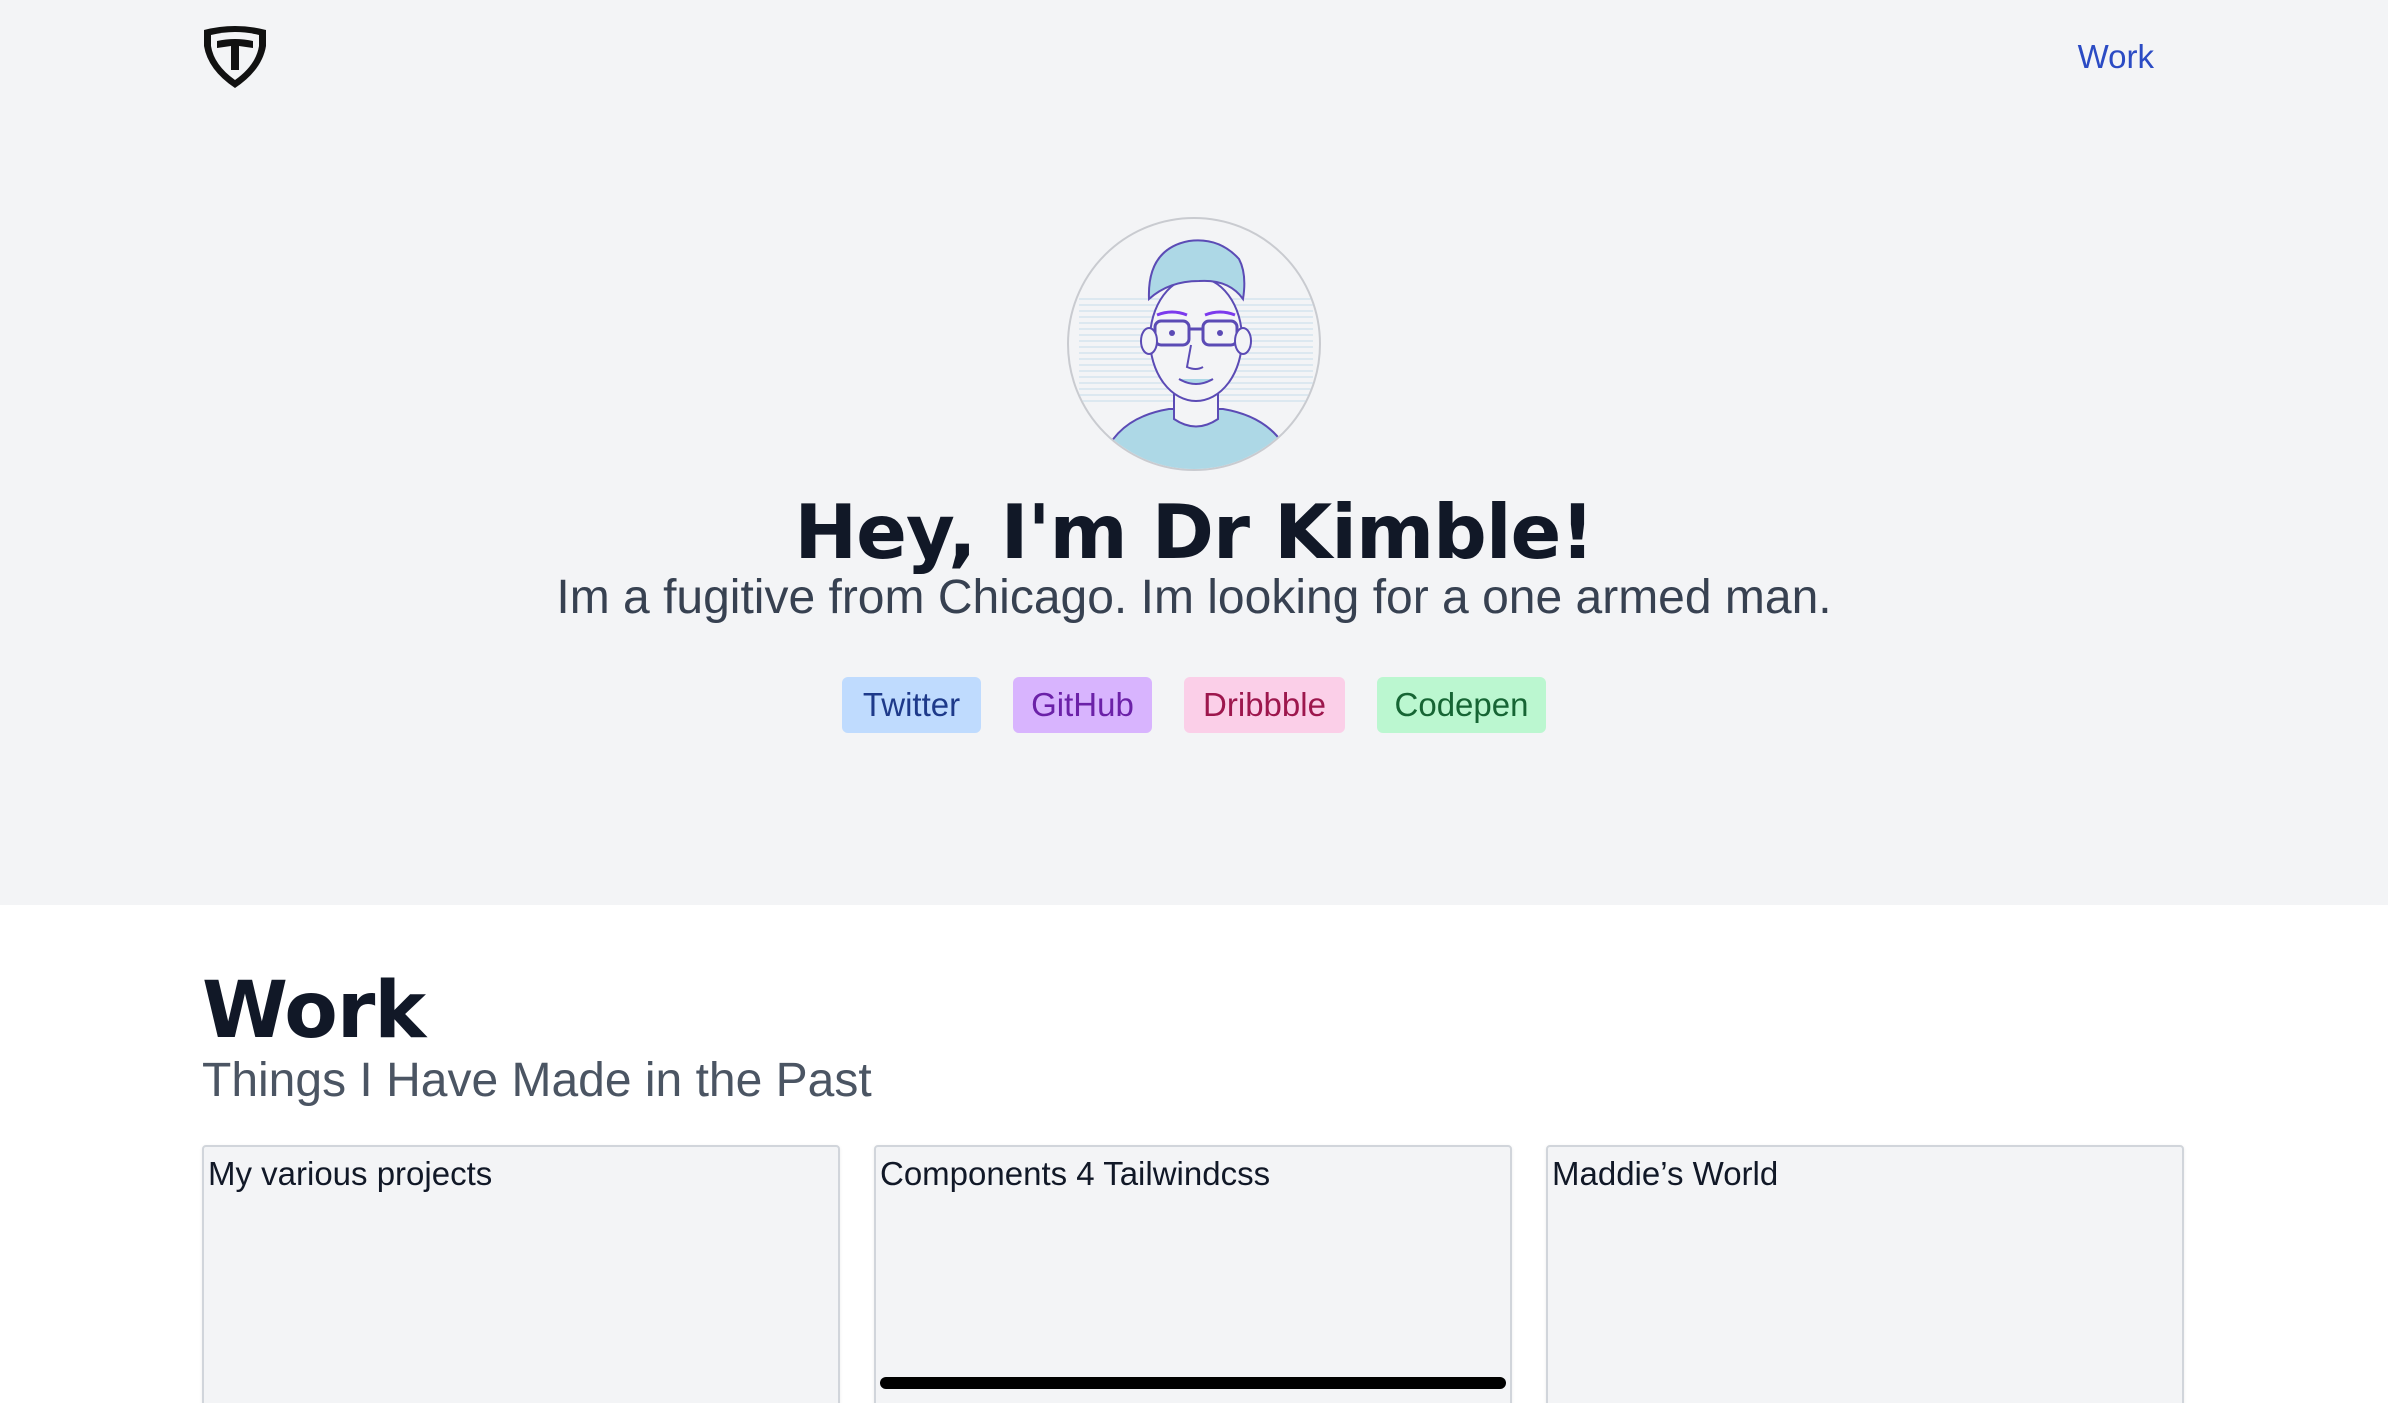  Describe the element at coordinates (537, 1080) in the screenshot. I see `work-section-subtitle: Things I Have Made in the Past` at that location.